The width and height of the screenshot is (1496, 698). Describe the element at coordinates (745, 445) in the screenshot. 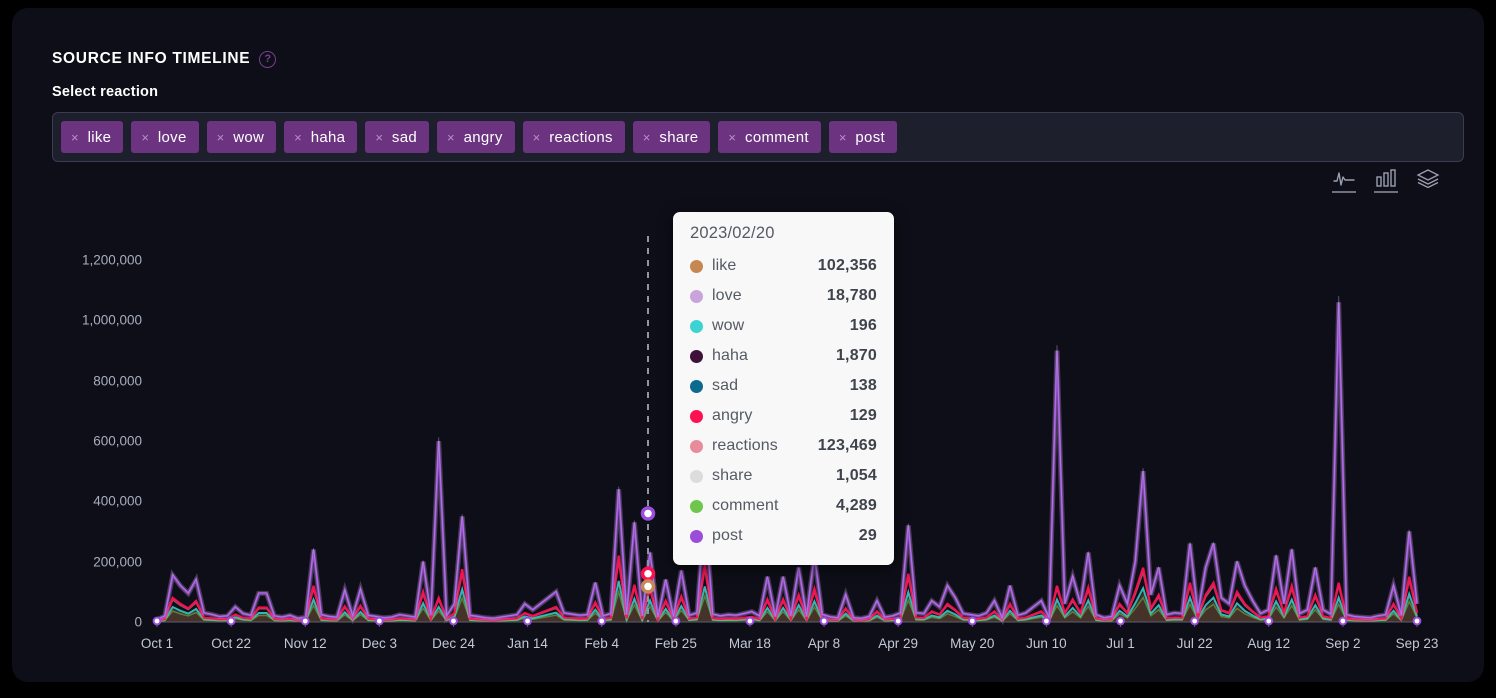

I see `tooltip-series-name: reactions` at that location.